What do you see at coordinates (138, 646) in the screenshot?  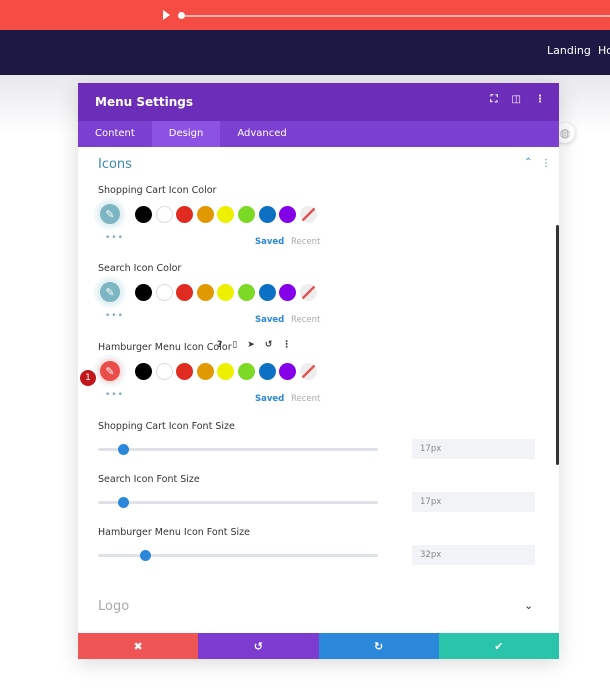 I see `cancel-button: ✖` at bounding box center [138, 646].